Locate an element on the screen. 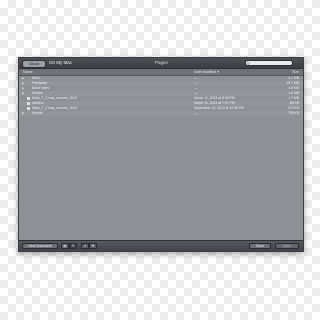  tag-icon: ⚑ is located at coordinates (93, 246).